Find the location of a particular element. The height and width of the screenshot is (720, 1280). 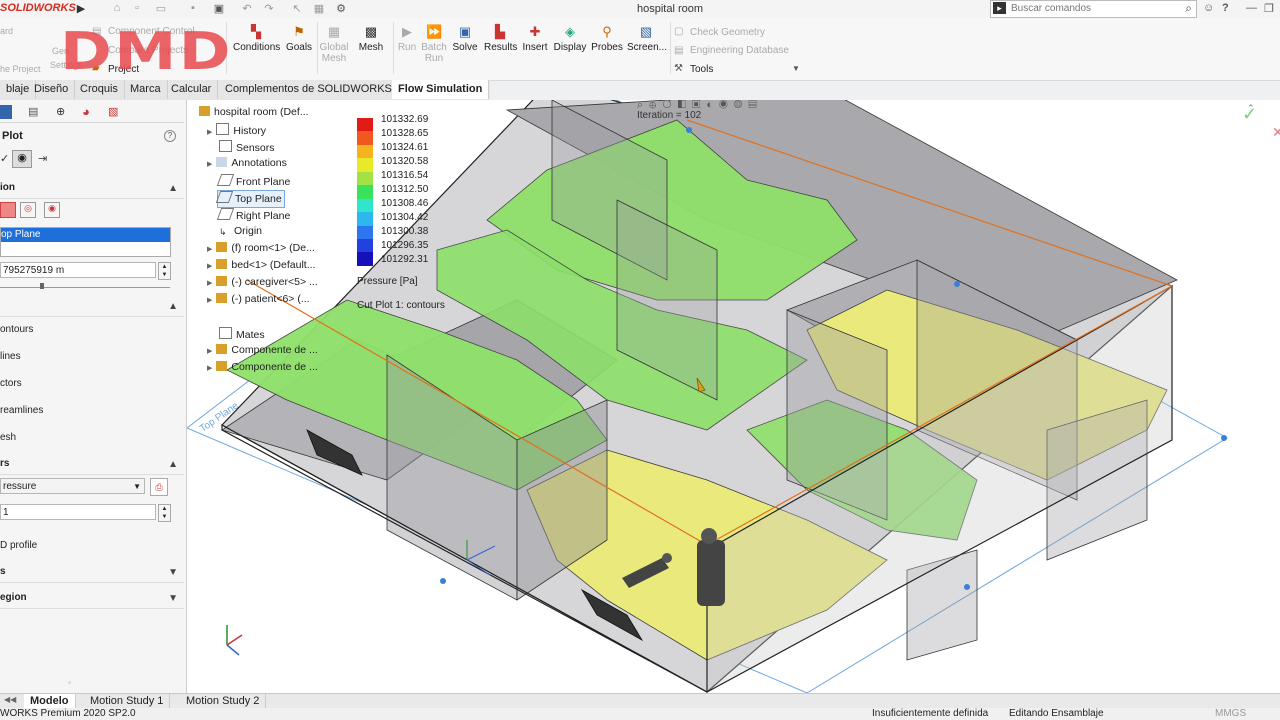

display-style-icon: ◐ is located at coordinates (712, 105).